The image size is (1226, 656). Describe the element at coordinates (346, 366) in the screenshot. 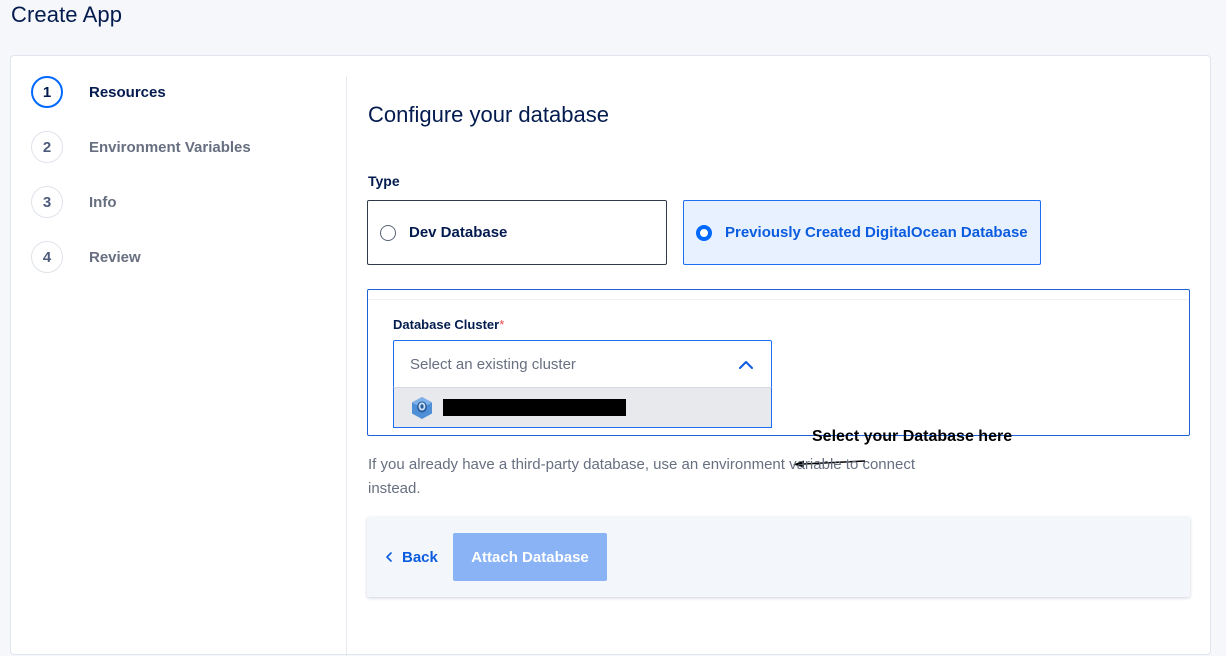

I see `stepper-divider` at that location.